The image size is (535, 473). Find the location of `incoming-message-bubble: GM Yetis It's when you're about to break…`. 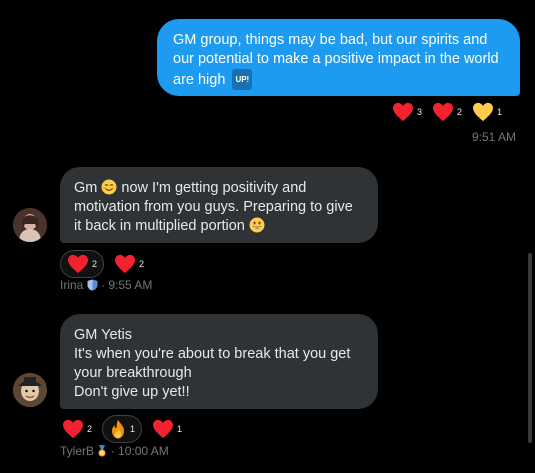

incoming-message-bubble: GM Yetis It's when you're about to break… is located at coordinates (219, 361).